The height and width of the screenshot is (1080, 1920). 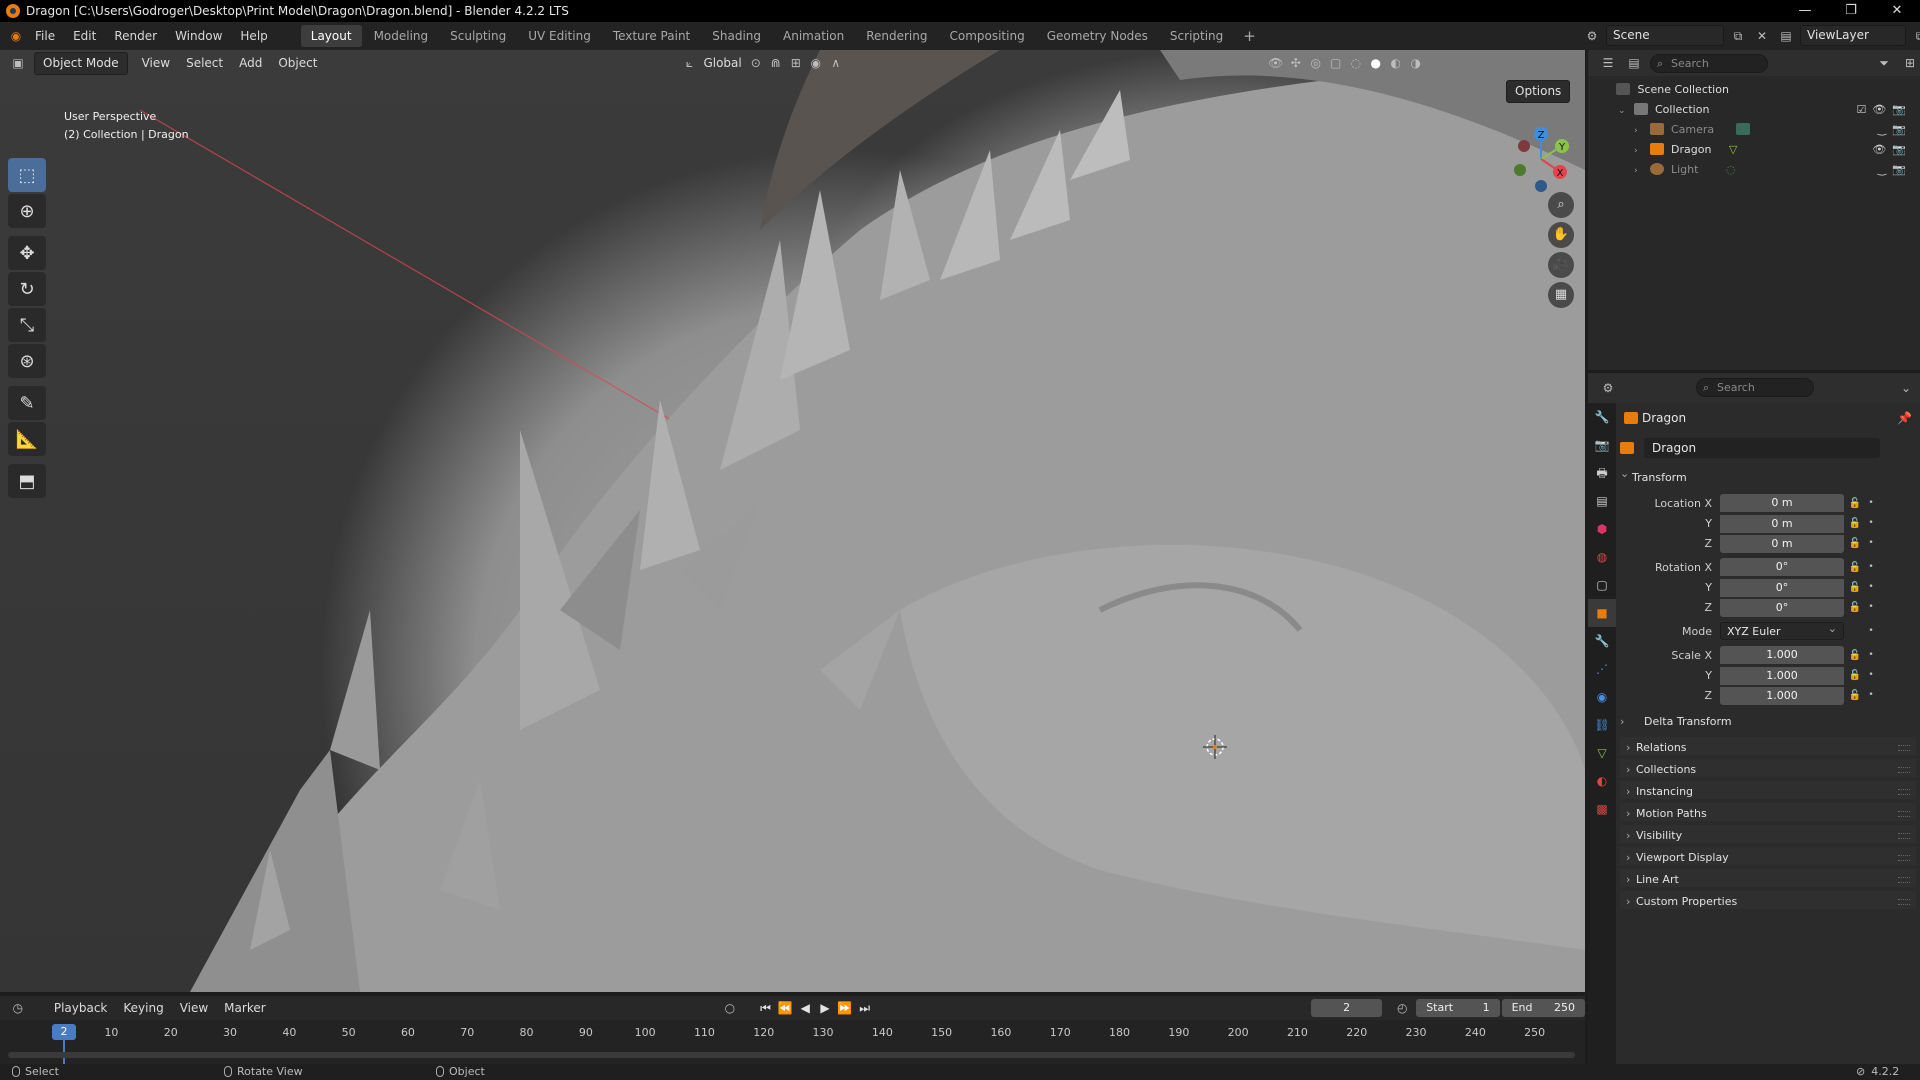 What do you see at coordinates (16, 36) in the screenshot?
I see `blender-menu-icon: ◉` at bounding box center [16, 36].